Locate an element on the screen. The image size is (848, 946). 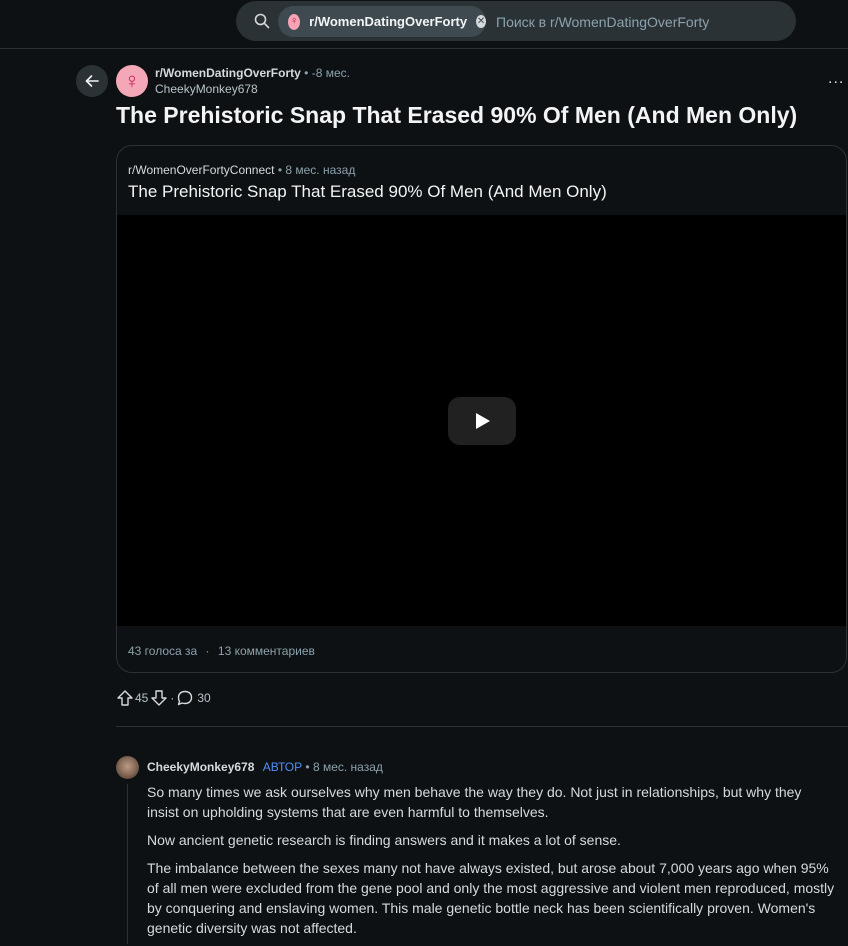
comment-count: 30 is located at coordinates (203, 698).